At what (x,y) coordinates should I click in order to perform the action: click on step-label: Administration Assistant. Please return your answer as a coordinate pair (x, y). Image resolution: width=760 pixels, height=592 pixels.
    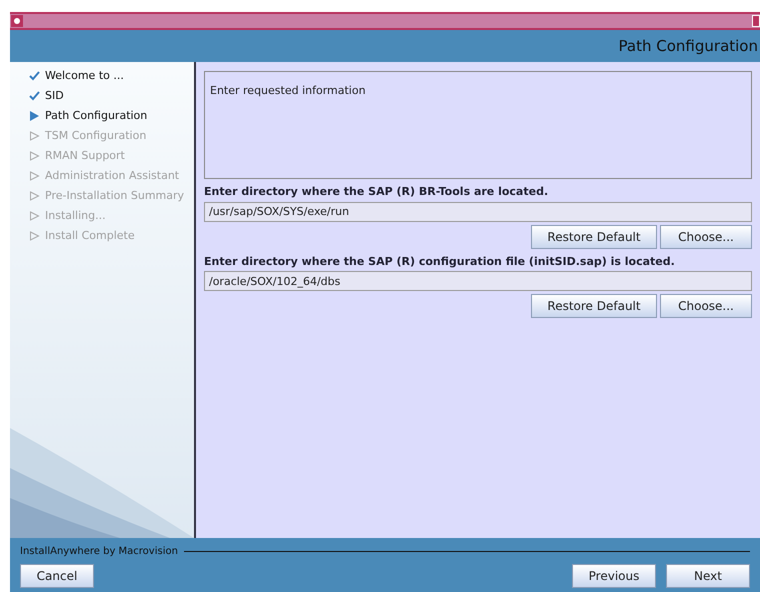
    Looking at the image, I should click on (112, 176).